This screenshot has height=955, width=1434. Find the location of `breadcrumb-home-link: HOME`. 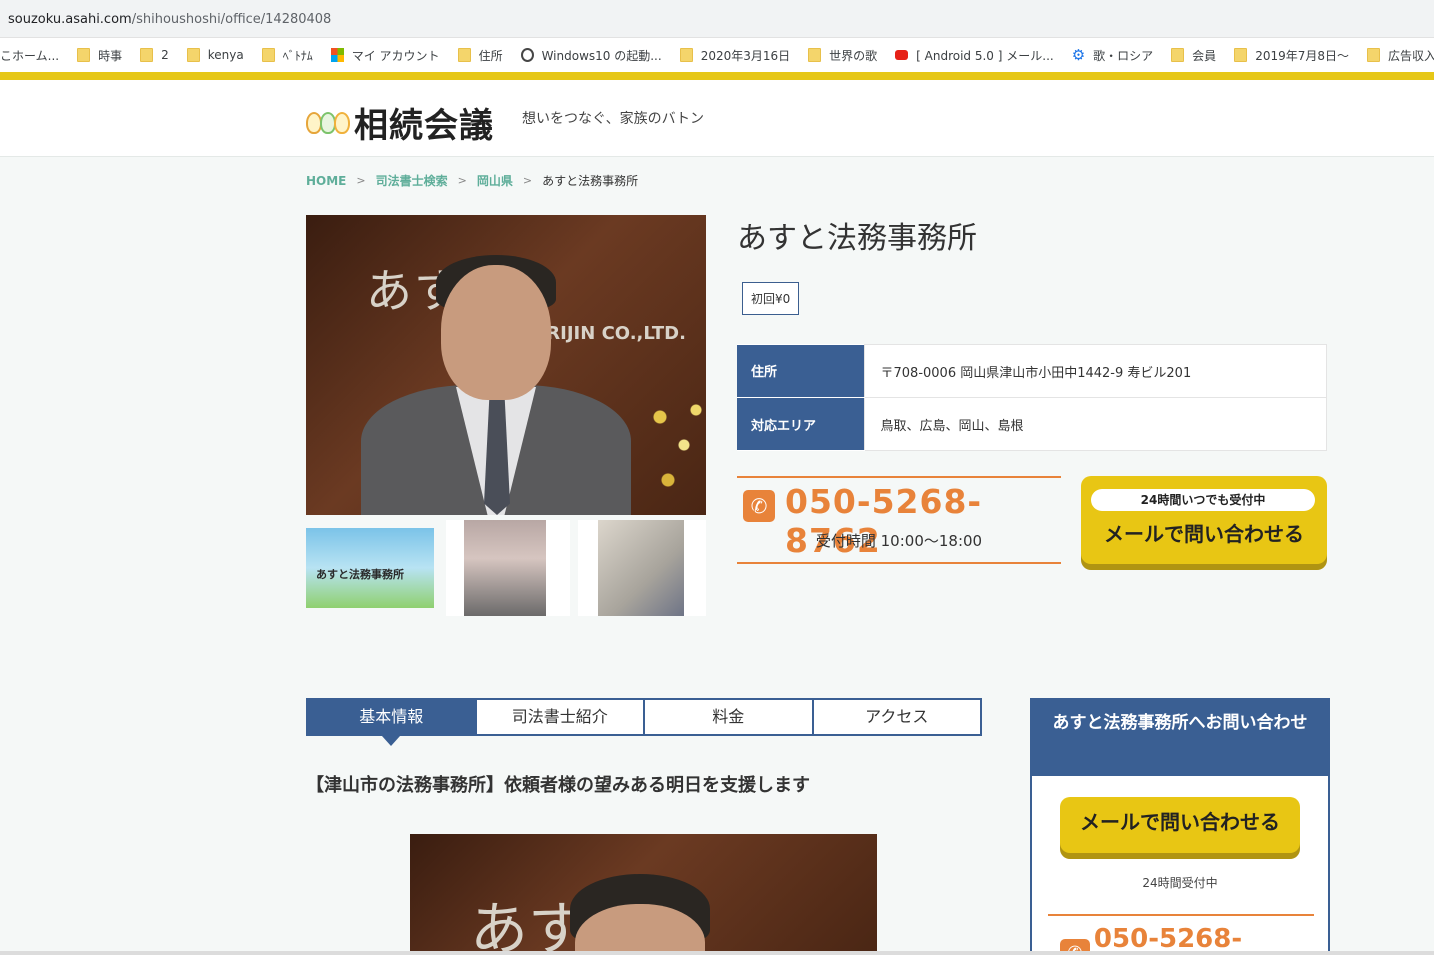

breadcrumb-home-link: HOME is located at coordinates (326, 181).